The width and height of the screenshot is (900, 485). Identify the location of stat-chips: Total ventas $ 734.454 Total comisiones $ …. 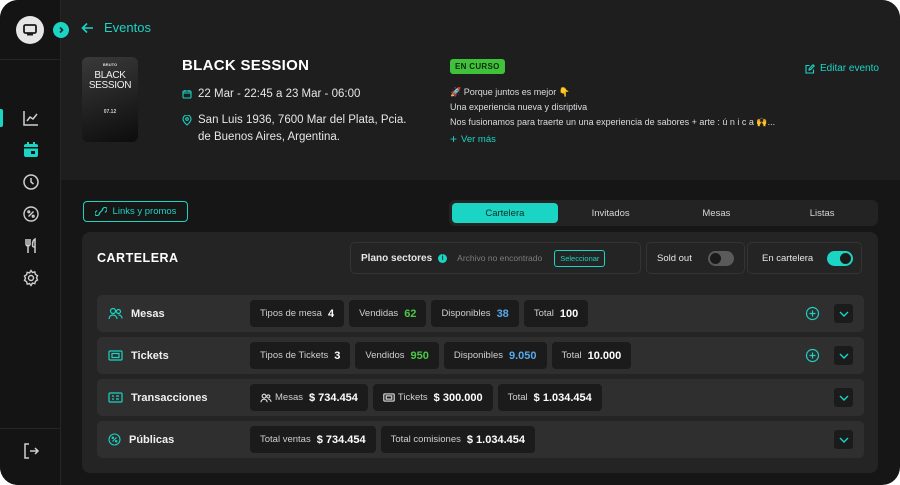
(392, 439).